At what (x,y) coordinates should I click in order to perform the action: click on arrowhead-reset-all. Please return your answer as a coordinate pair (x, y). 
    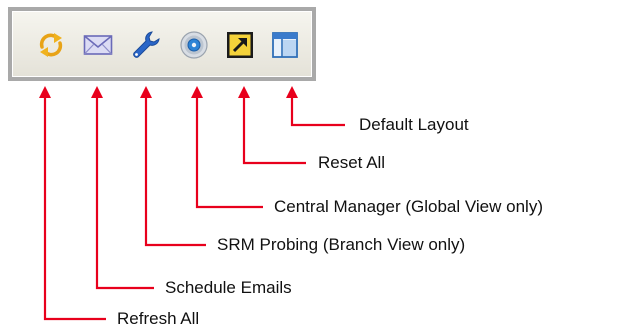
    Looking at the image, I should click on (244, 92).